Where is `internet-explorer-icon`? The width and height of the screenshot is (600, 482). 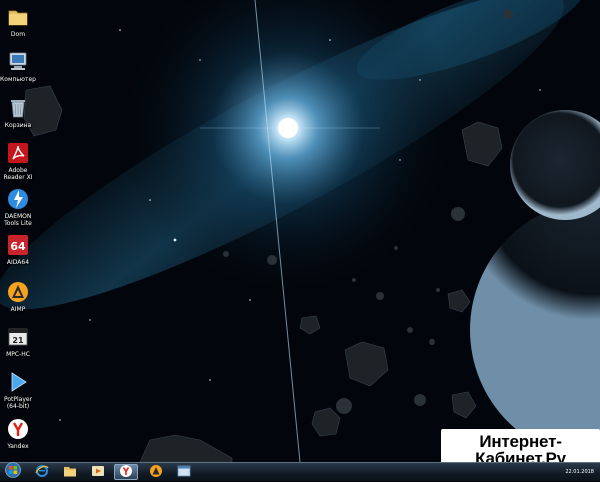
internet-explorer-icon is located at coordinates (42, 472).